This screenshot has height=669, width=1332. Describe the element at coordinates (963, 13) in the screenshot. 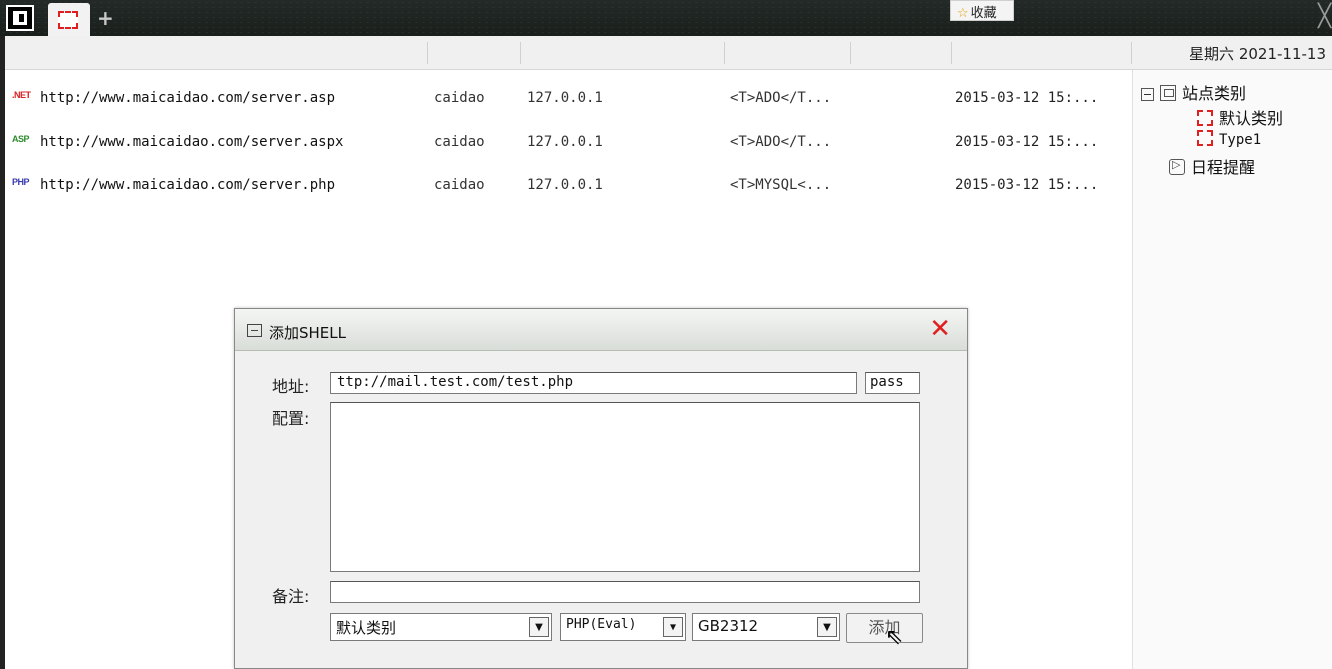

I see `star-icon: ☆` at that location.